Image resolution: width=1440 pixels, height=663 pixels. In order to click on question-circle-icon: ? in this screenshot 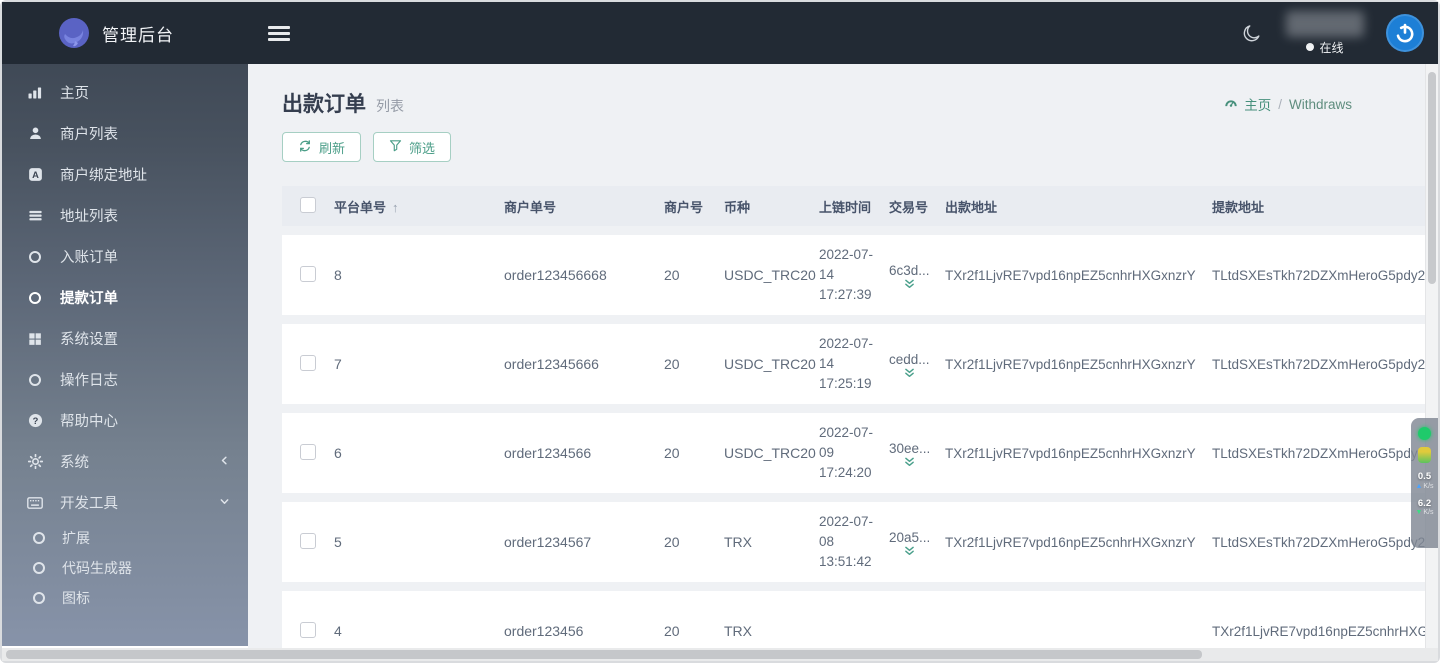, I will do `click(35, 421)`.